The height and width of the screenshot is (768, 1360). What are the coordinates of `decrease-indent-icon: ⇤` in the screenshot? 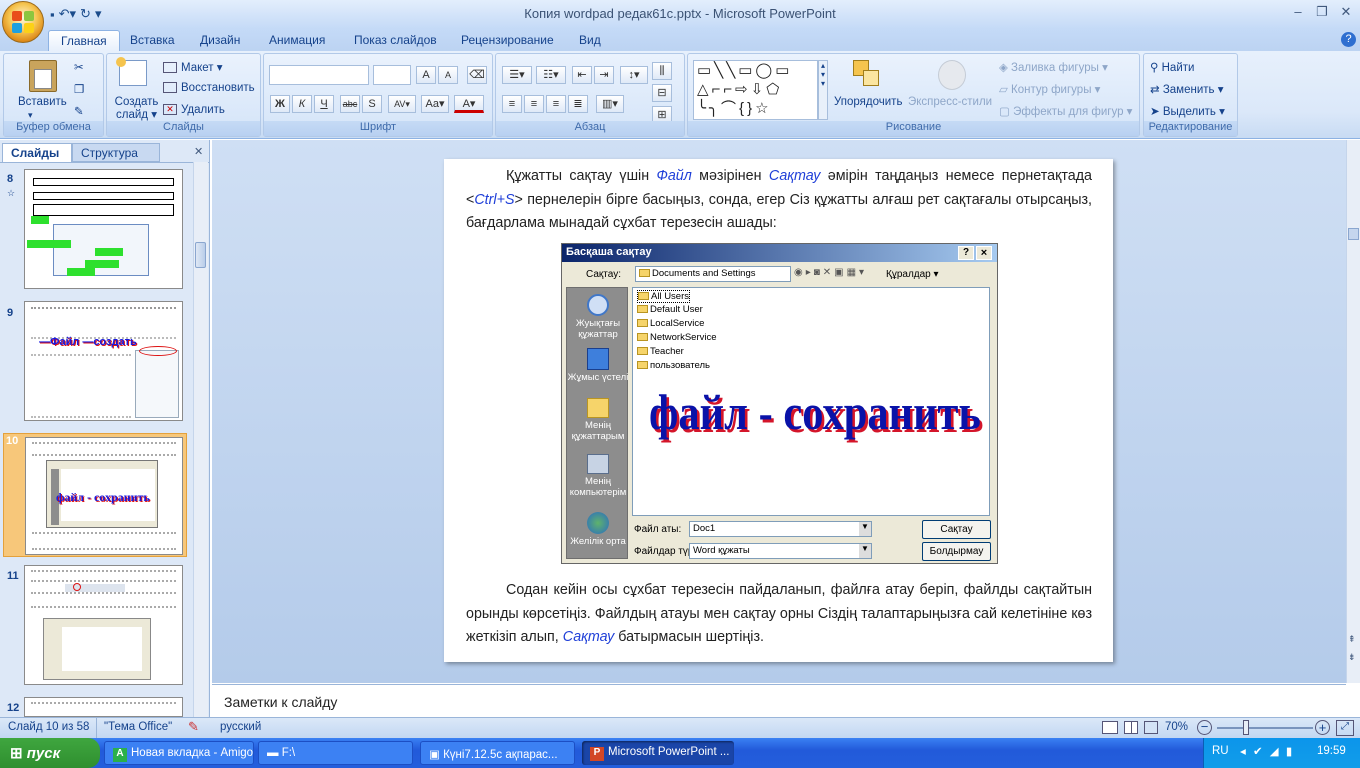 It's located at (582, 75).